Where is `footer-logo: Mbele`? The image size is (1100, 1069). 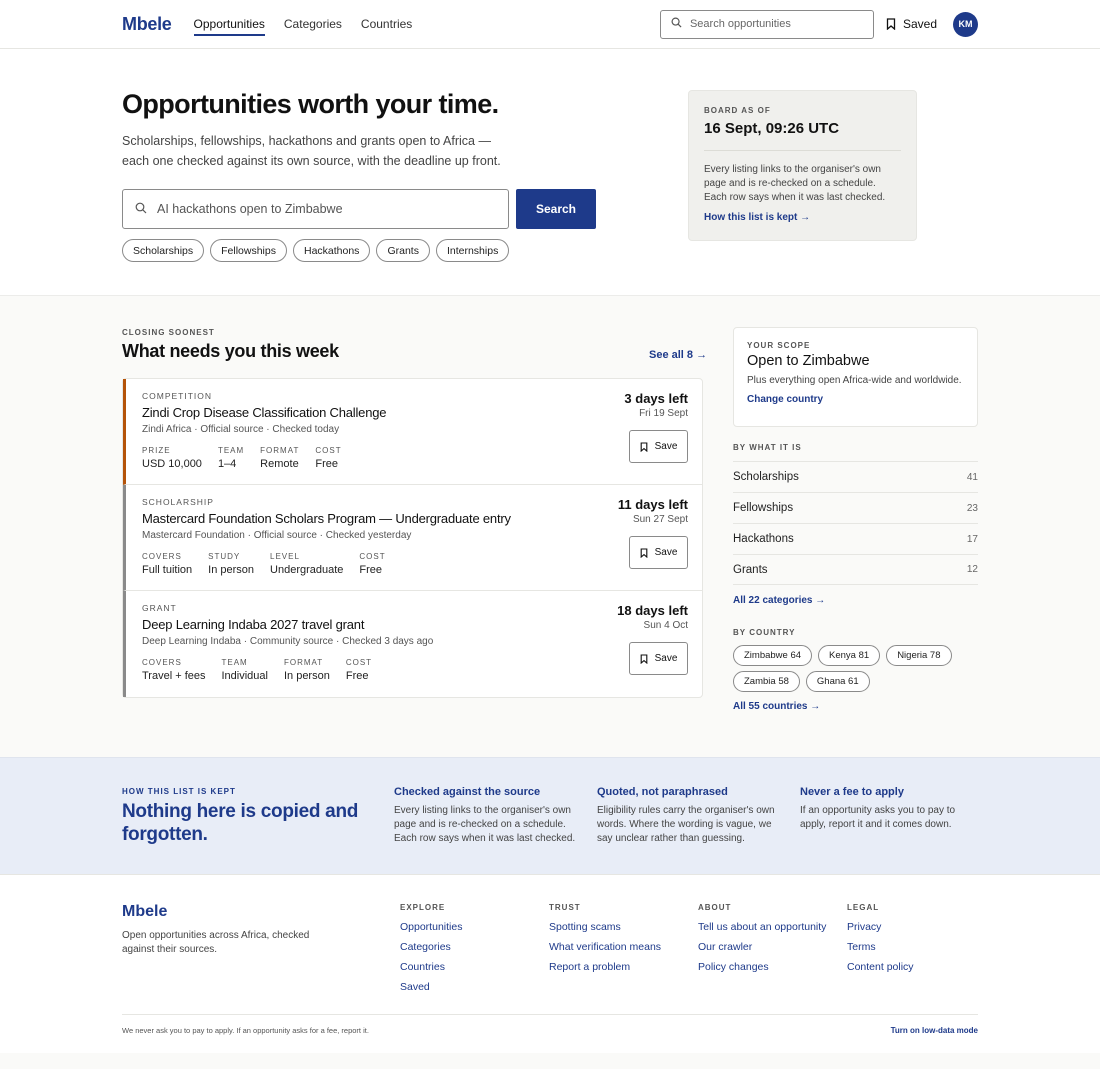
footer-logo: Mbele is located at coordinates (144, 912).